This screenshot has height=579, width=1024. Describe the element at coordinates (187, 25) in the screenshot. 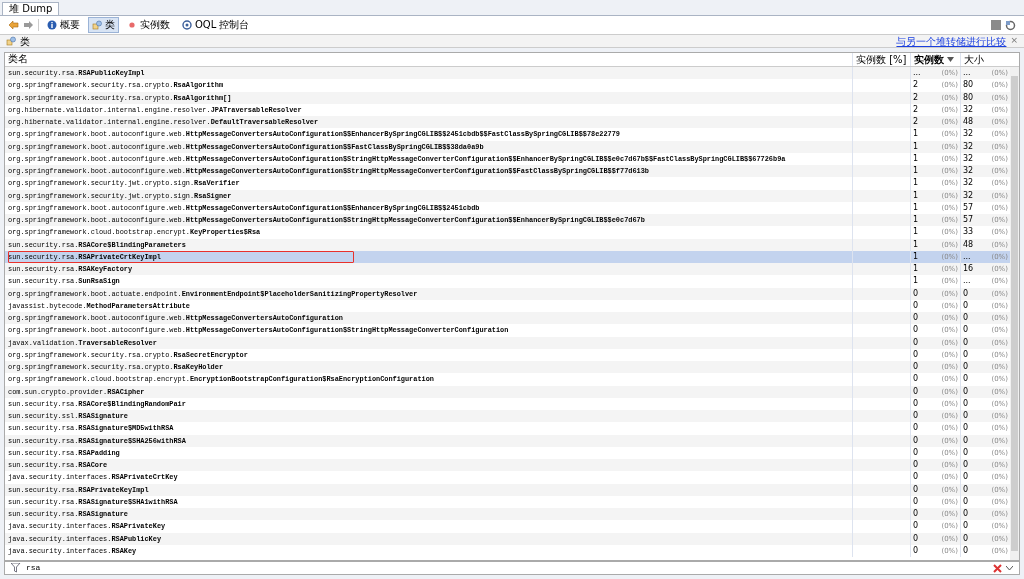

I see `console-icon` at that location.